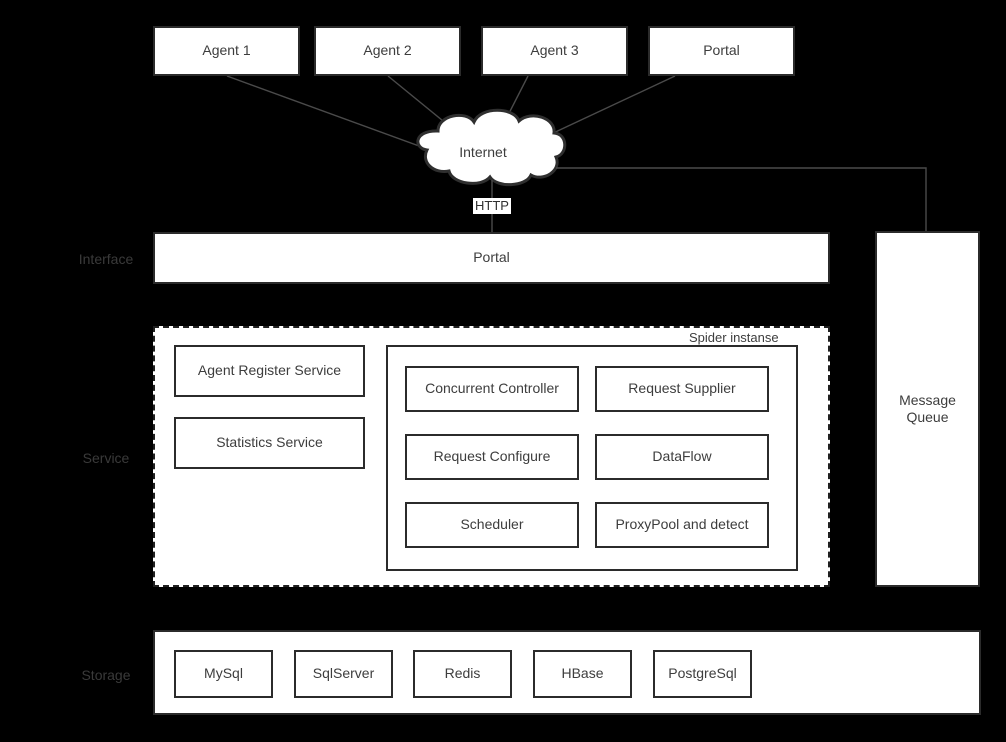 Image resolution: width=1006 pixels, height=742 pixels. What do you see at coordinates (612, 105) in the screenshot?
I see `edge-portal-client-internet` at bounding box center [612, 105].